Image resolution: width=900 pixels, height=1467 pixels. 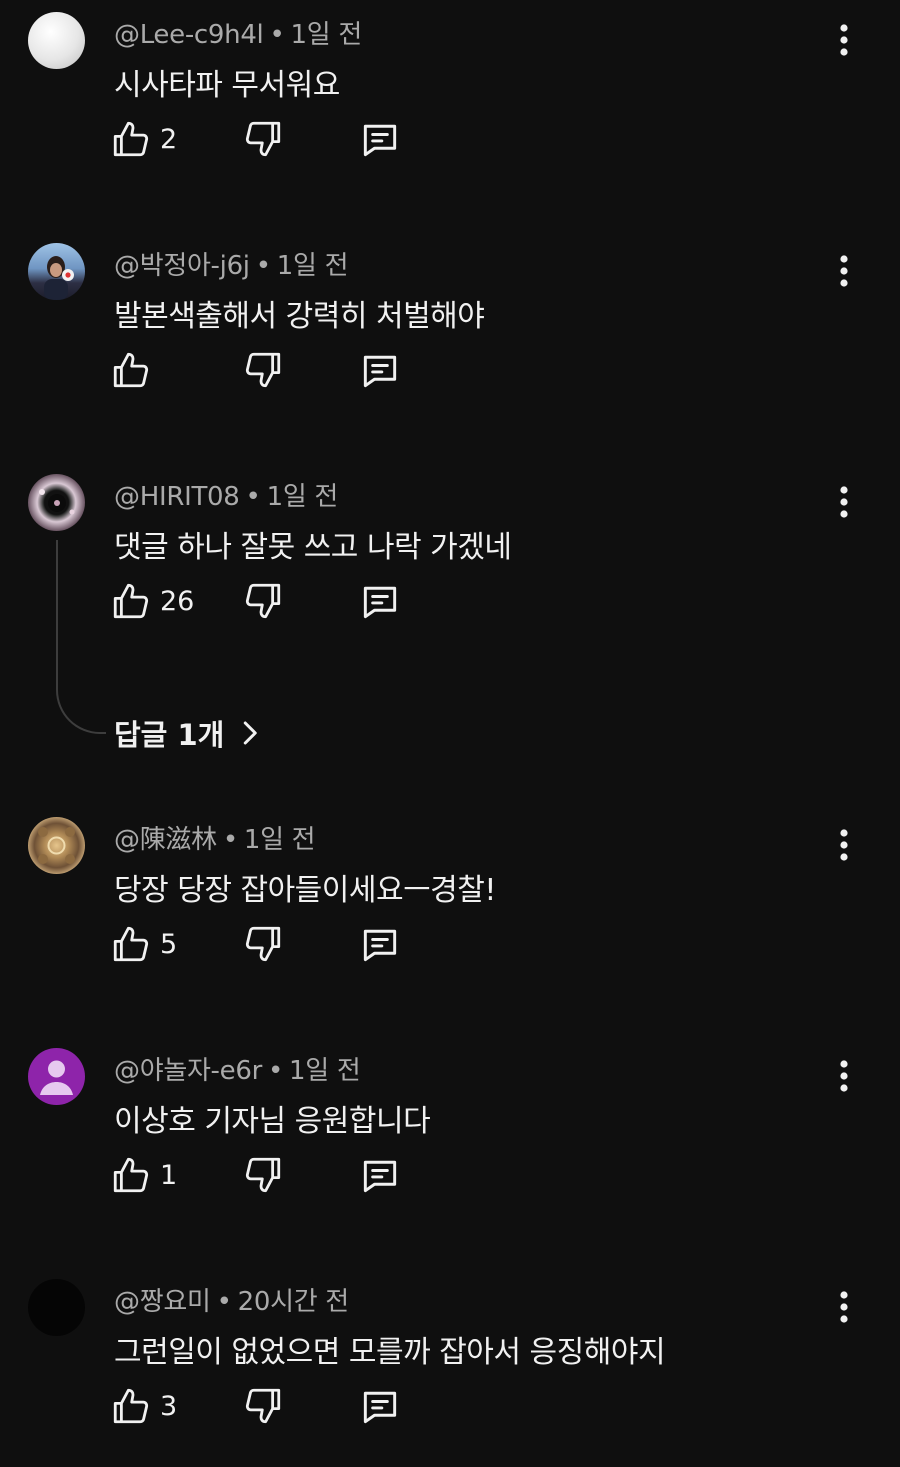 I want to click on like-count: 1, so click(x=169, y=1175).